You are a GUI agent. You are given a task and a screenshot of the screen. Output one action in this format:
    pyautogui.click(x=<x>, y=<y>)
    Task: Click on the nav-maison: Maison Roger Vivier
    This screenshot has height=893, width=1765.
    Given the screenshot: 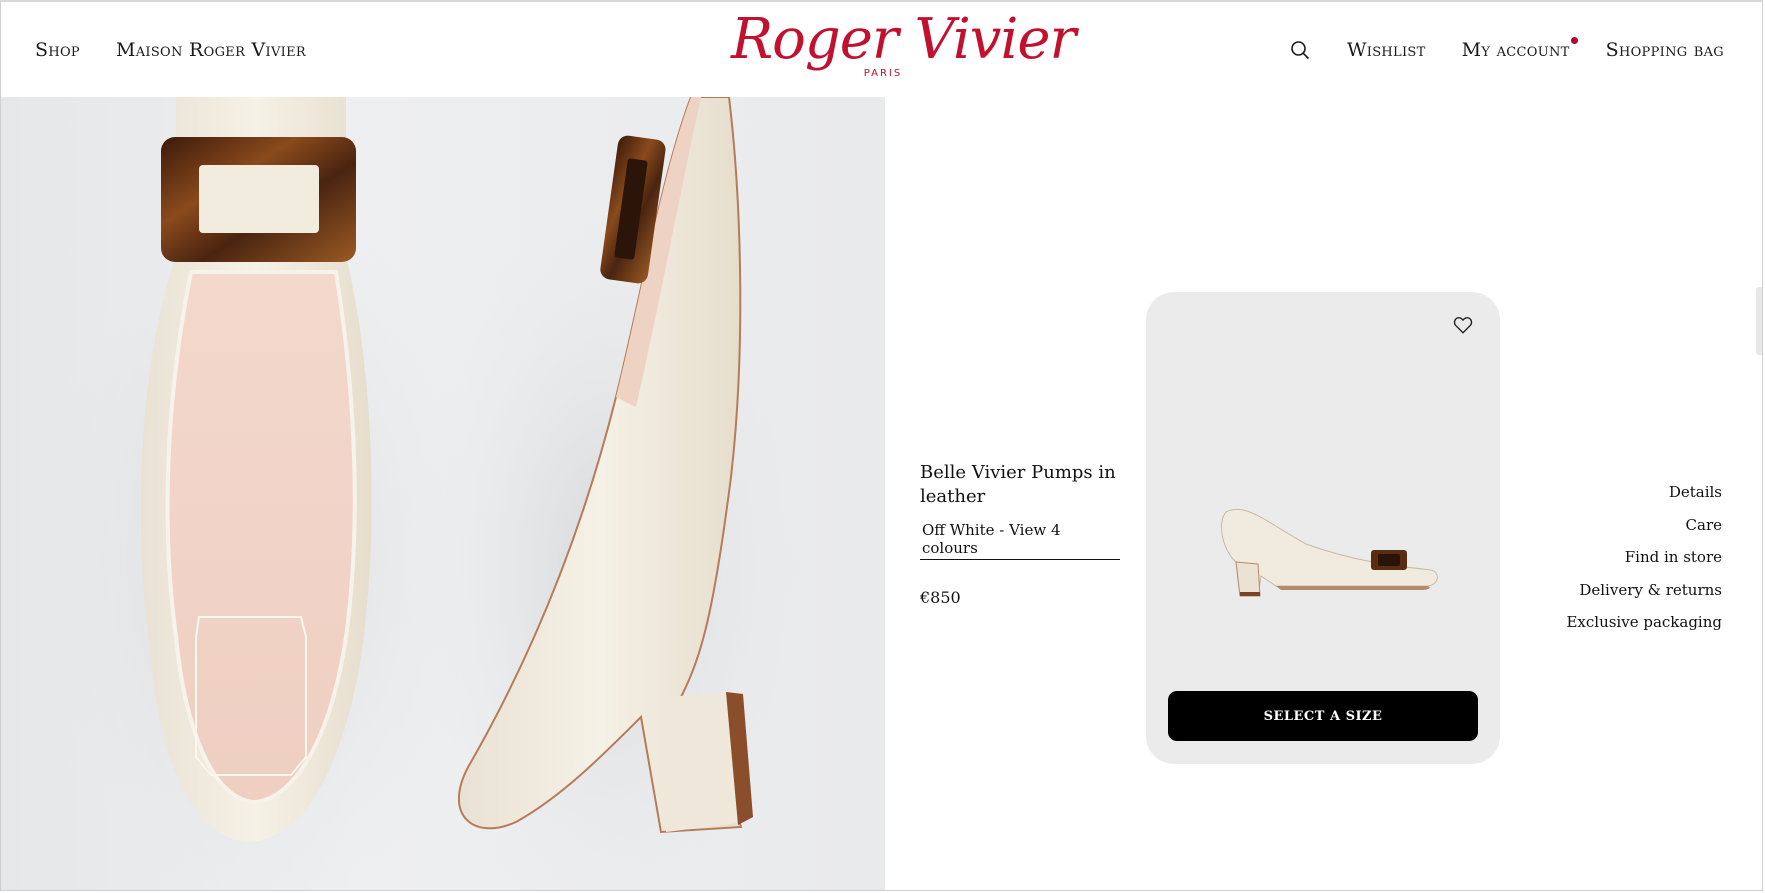 What is the action you would take?
    pyautogui.click(x=211, y=50)
    